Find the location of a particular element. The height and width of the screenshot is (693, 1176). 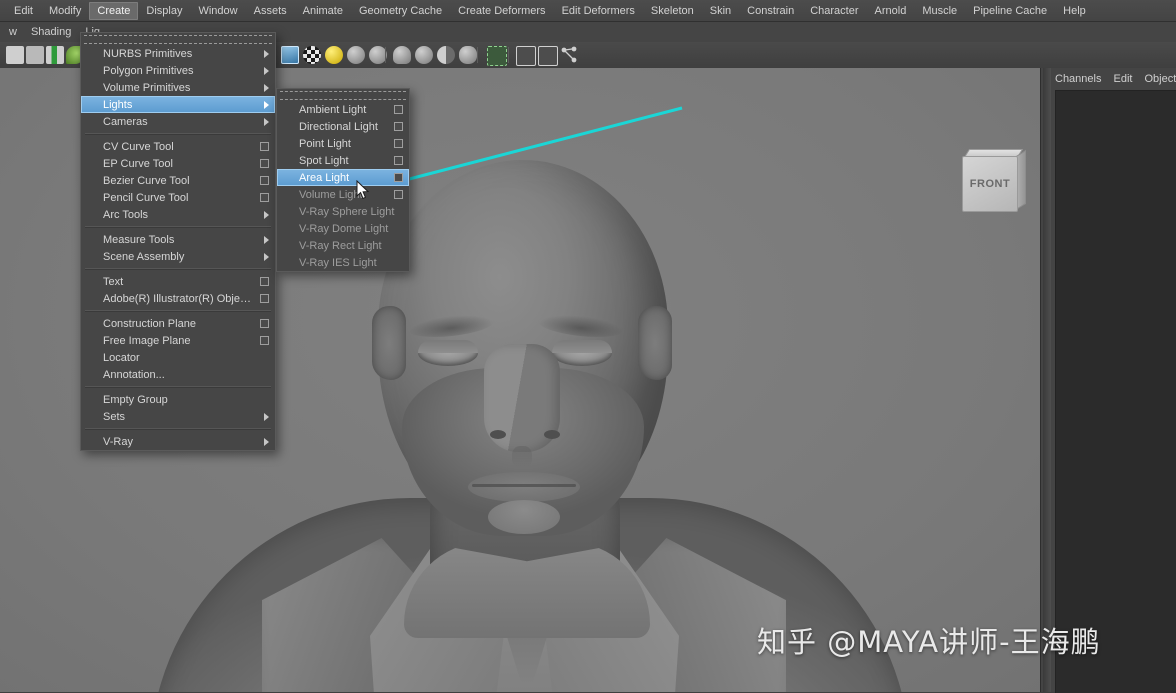

create-item-sets: Sets is located at coordinates (178, 416).